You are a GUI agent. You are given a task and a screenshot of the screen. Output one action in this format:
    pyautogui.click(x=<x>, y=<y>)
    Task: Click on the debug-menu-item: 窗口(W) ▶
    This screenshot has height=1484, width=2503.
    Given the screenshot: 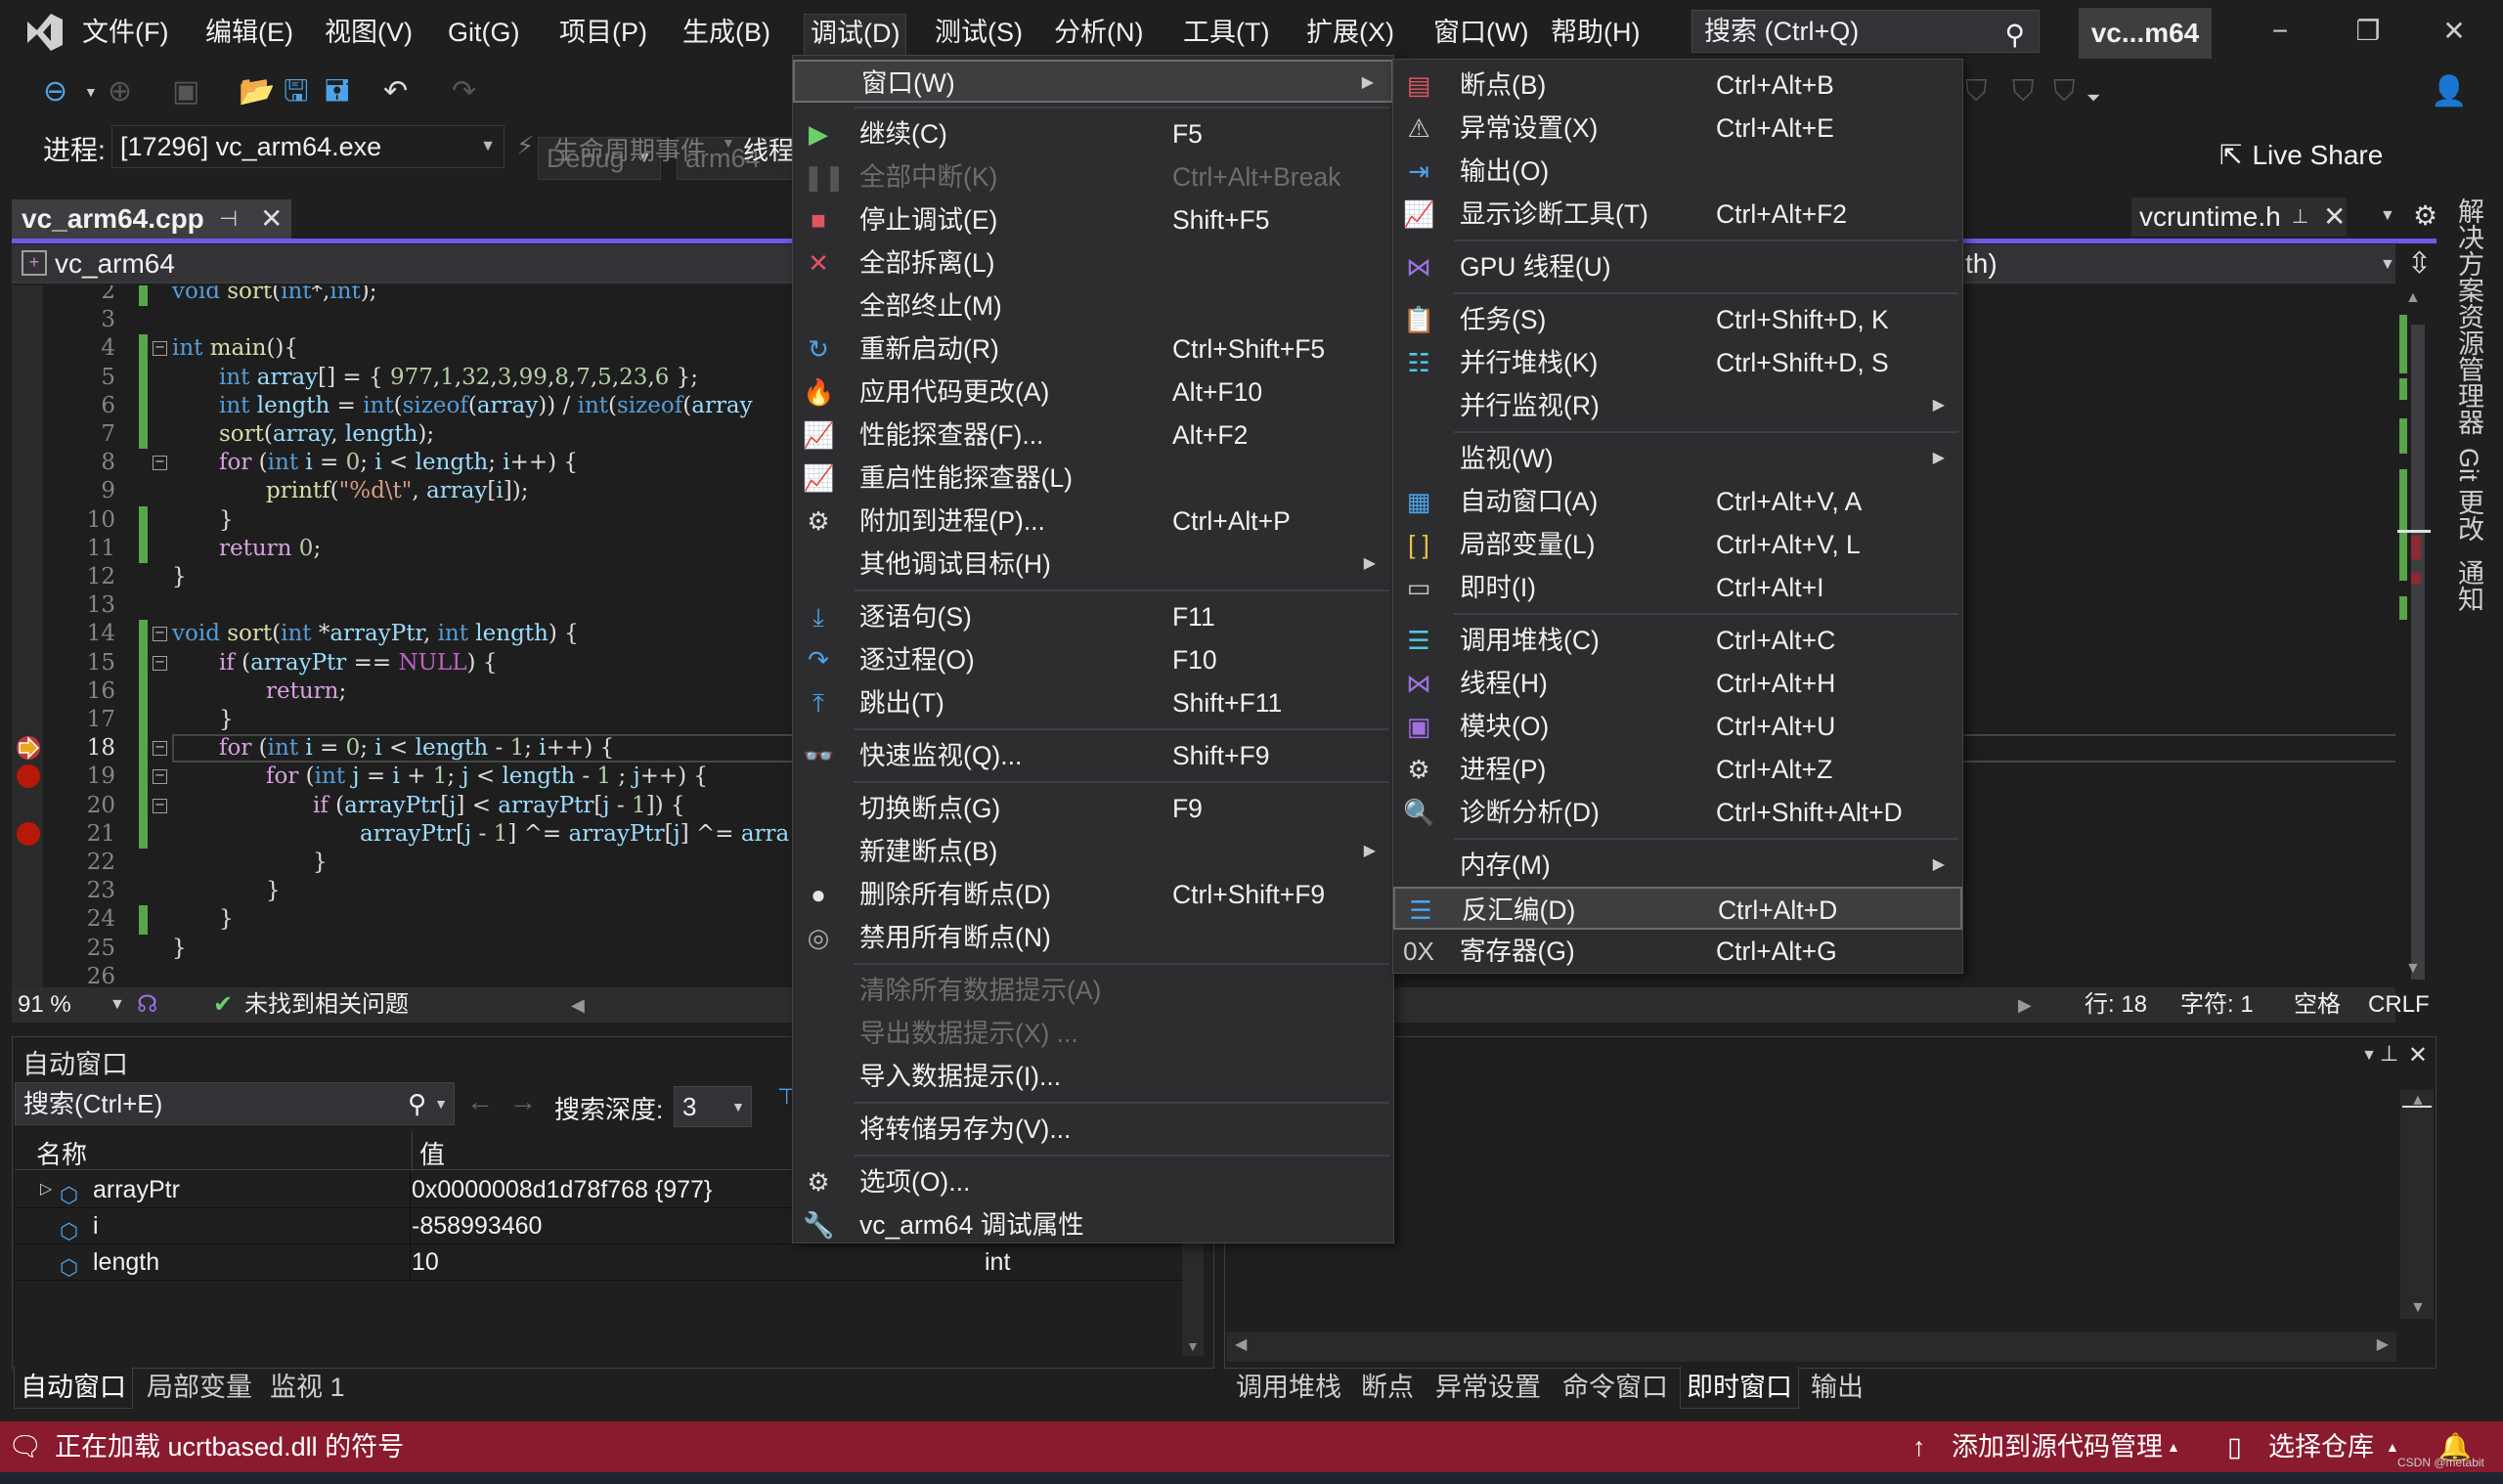 What is the action you would take?
    pyautogui.click(x=1093, y=81)
    